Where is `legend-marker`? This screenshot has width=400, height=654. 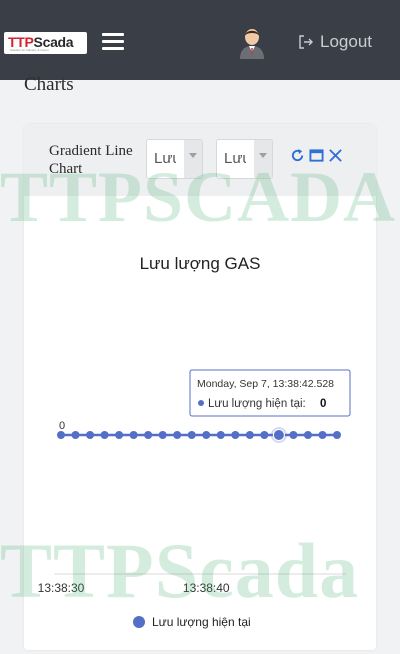 legend-marker is located at coordinates (139, 622).